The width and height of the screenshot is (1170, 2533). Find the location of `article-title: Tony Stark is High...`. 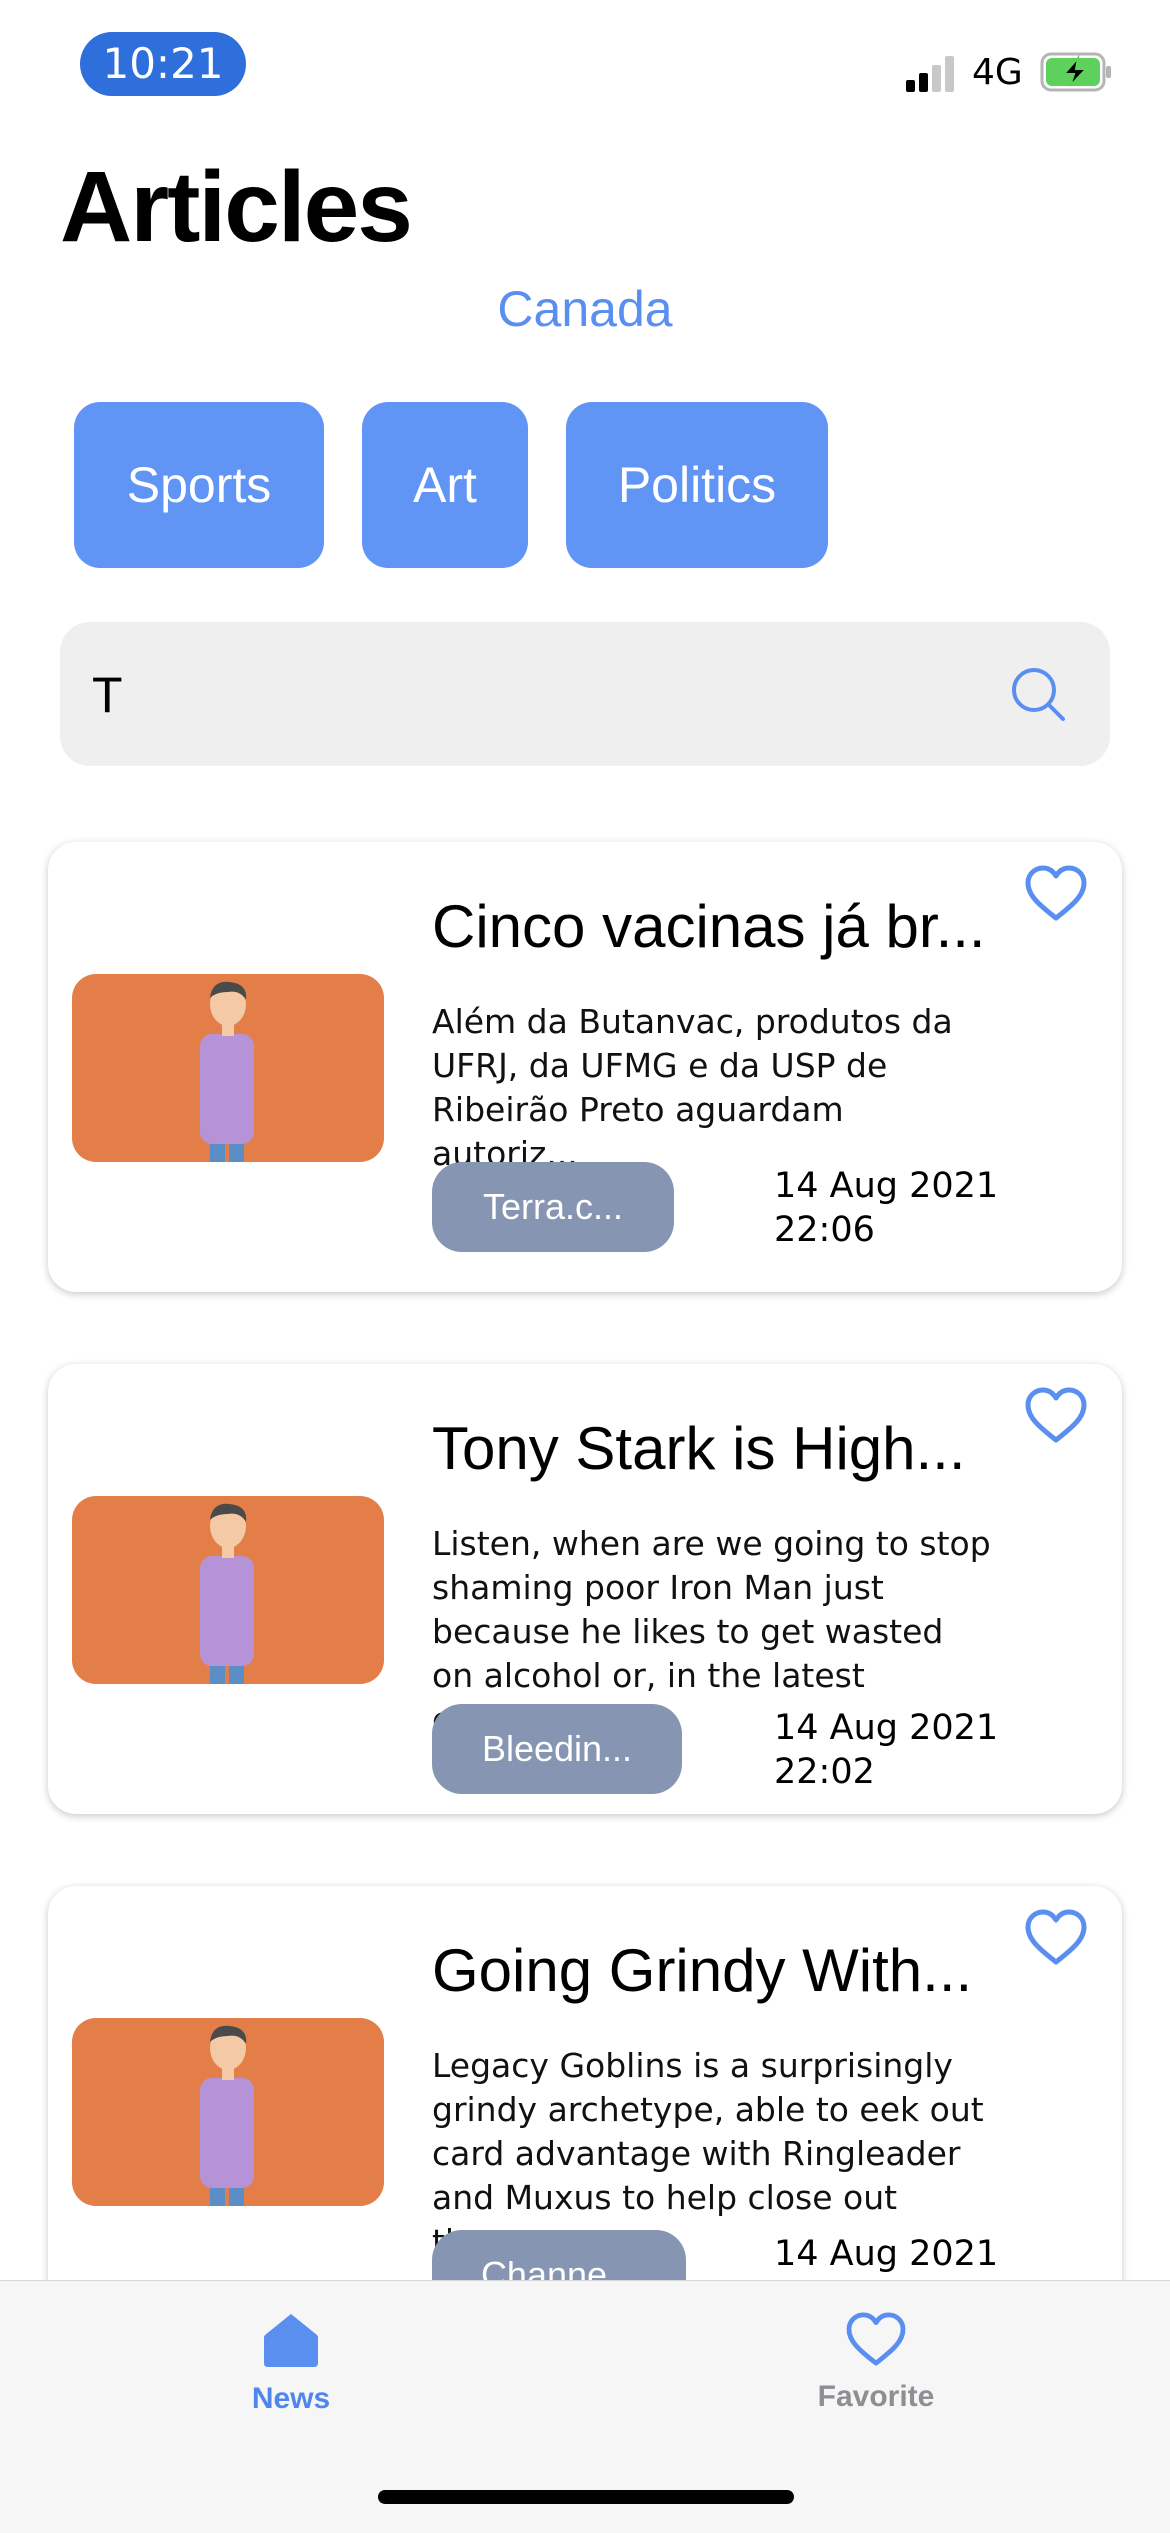

article-title: Tony Stark is High... is located at coordinates (699, 1448).